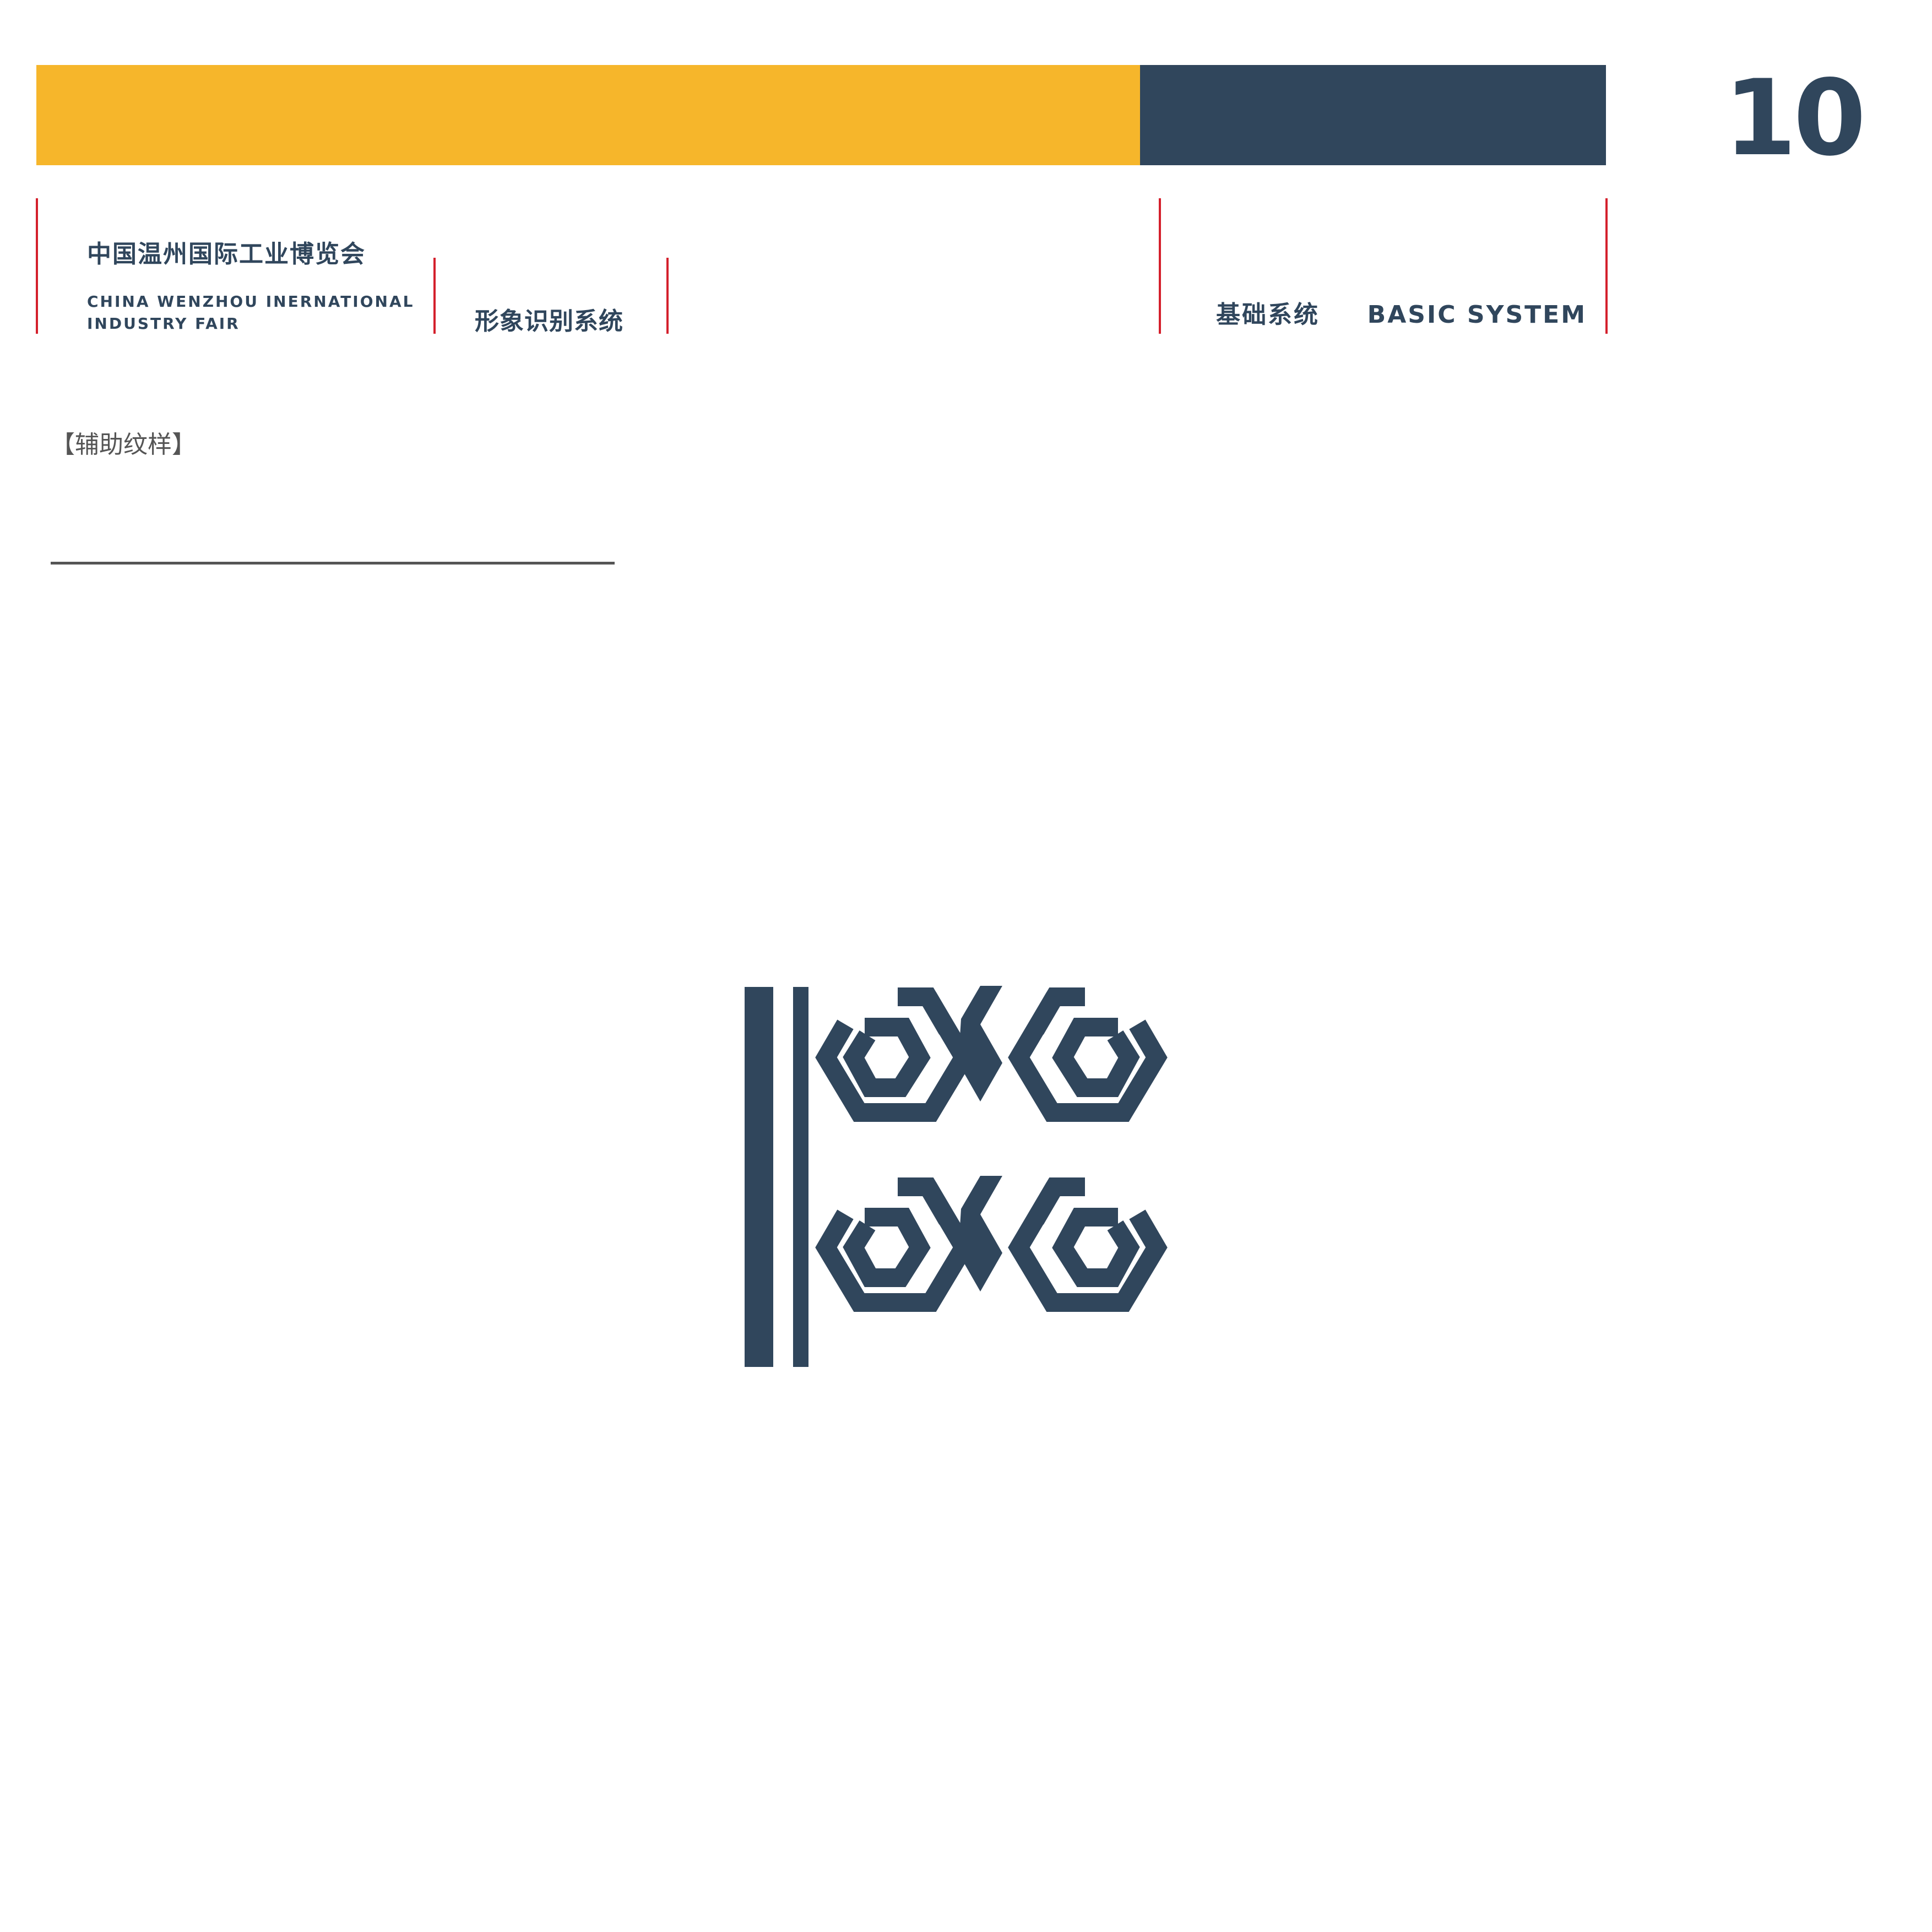  I want to click on hexagon-spiral-pattern-icon, so click(972, 1177).